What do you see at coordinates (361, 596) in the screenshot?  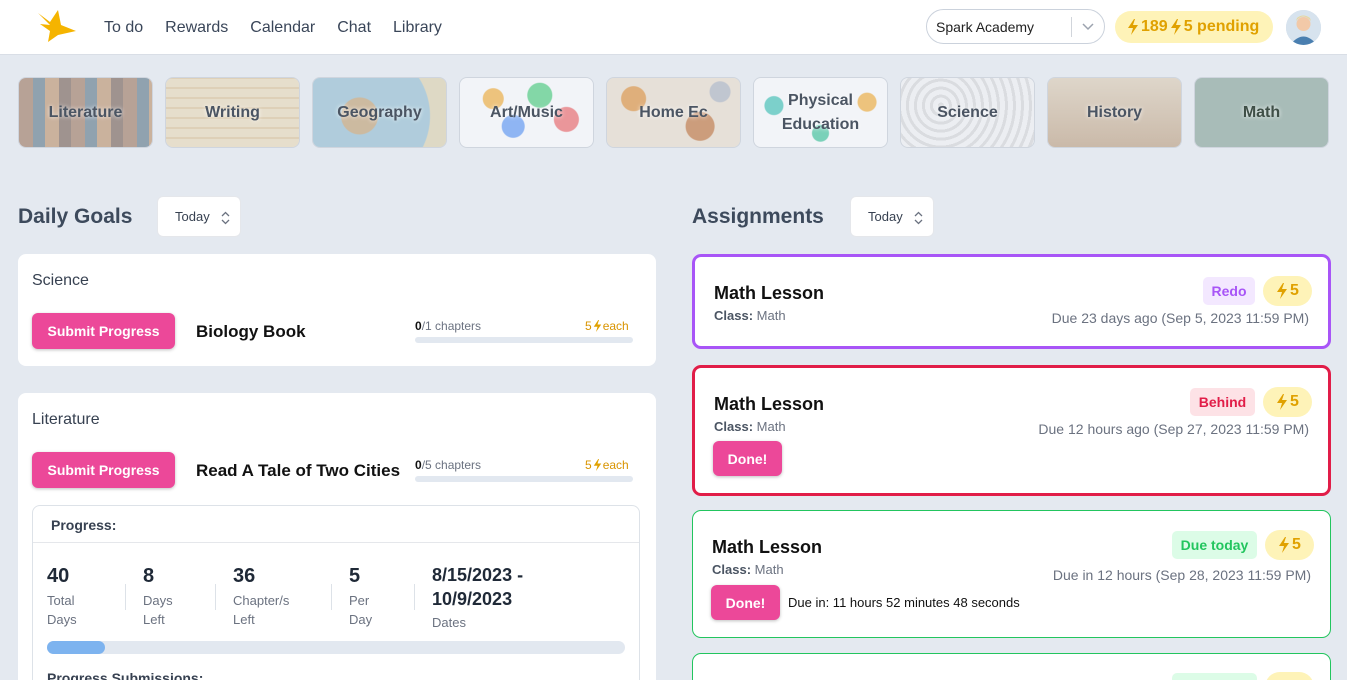 I see `stat-per-day: 5 Per Day` at bounding box center [361, 596].